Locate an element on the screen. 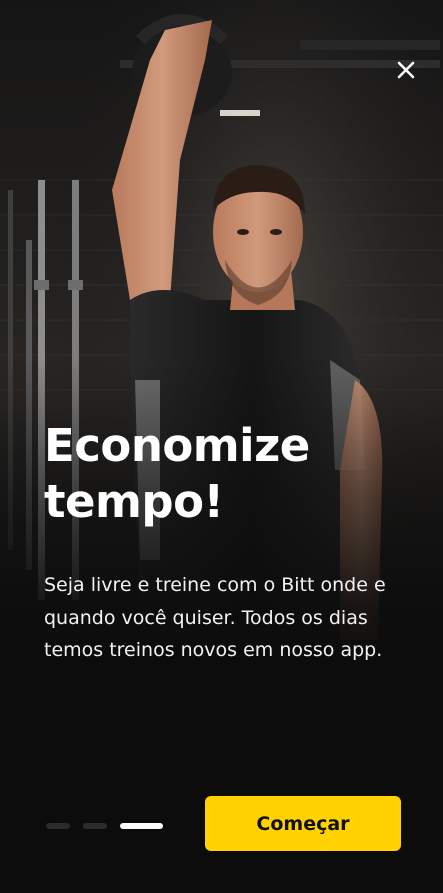  close-button is located at coordinates (406, 70).